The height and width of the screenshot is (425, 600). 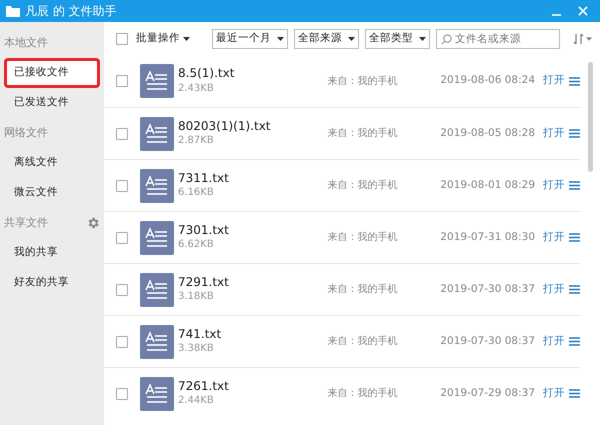 What do you see at coordinates (163, 38) in the screenshot?
I see `batch-dropdown: 批量操作` at bounding box center [163, 38].